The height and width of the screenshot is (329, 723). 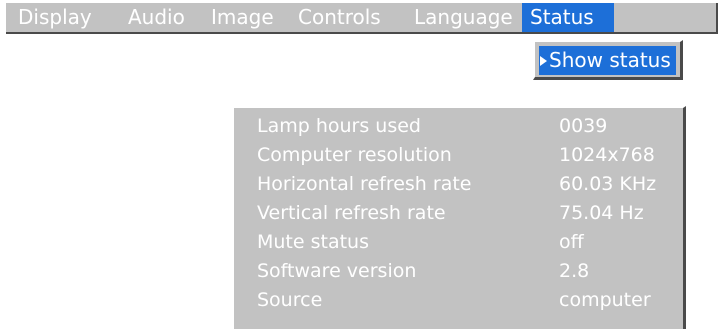 What do you see at coordinates (574, 271) in the screenshot?
I see `status-value: 2.8` at bounding box center [574, 271].